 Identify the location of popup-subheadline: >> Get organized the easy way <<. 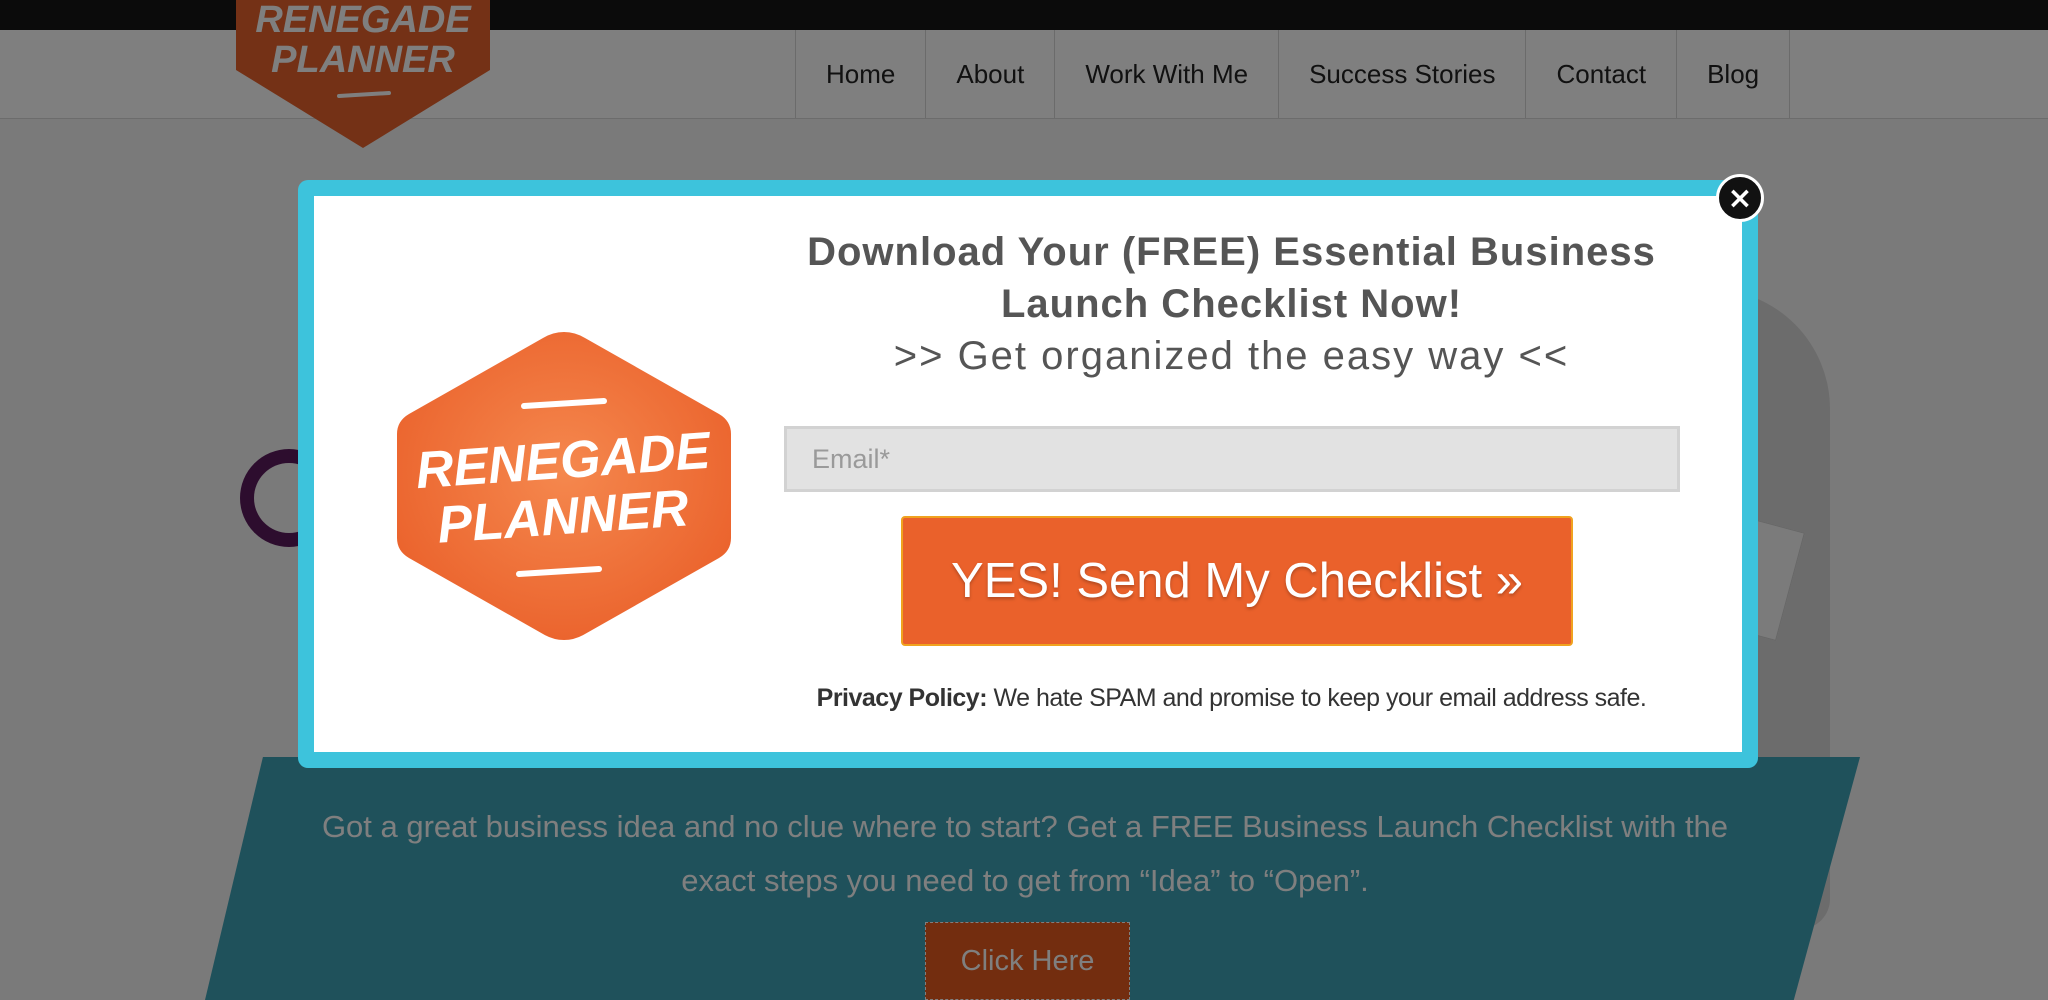
(1231, 356).